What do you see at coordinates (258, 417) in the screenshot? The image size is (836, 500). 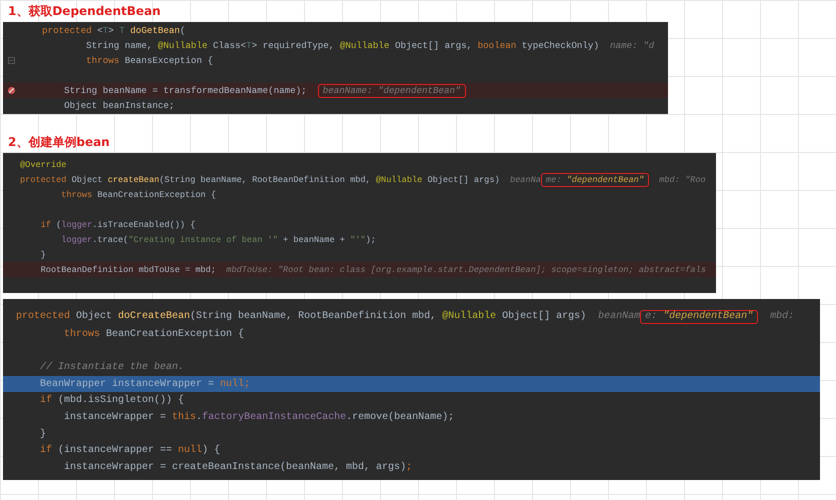 I see `code-line: instanceWrapper = this.factoryBeanInstanceCache.remove(beanName);` at bounding box center [258, 417].